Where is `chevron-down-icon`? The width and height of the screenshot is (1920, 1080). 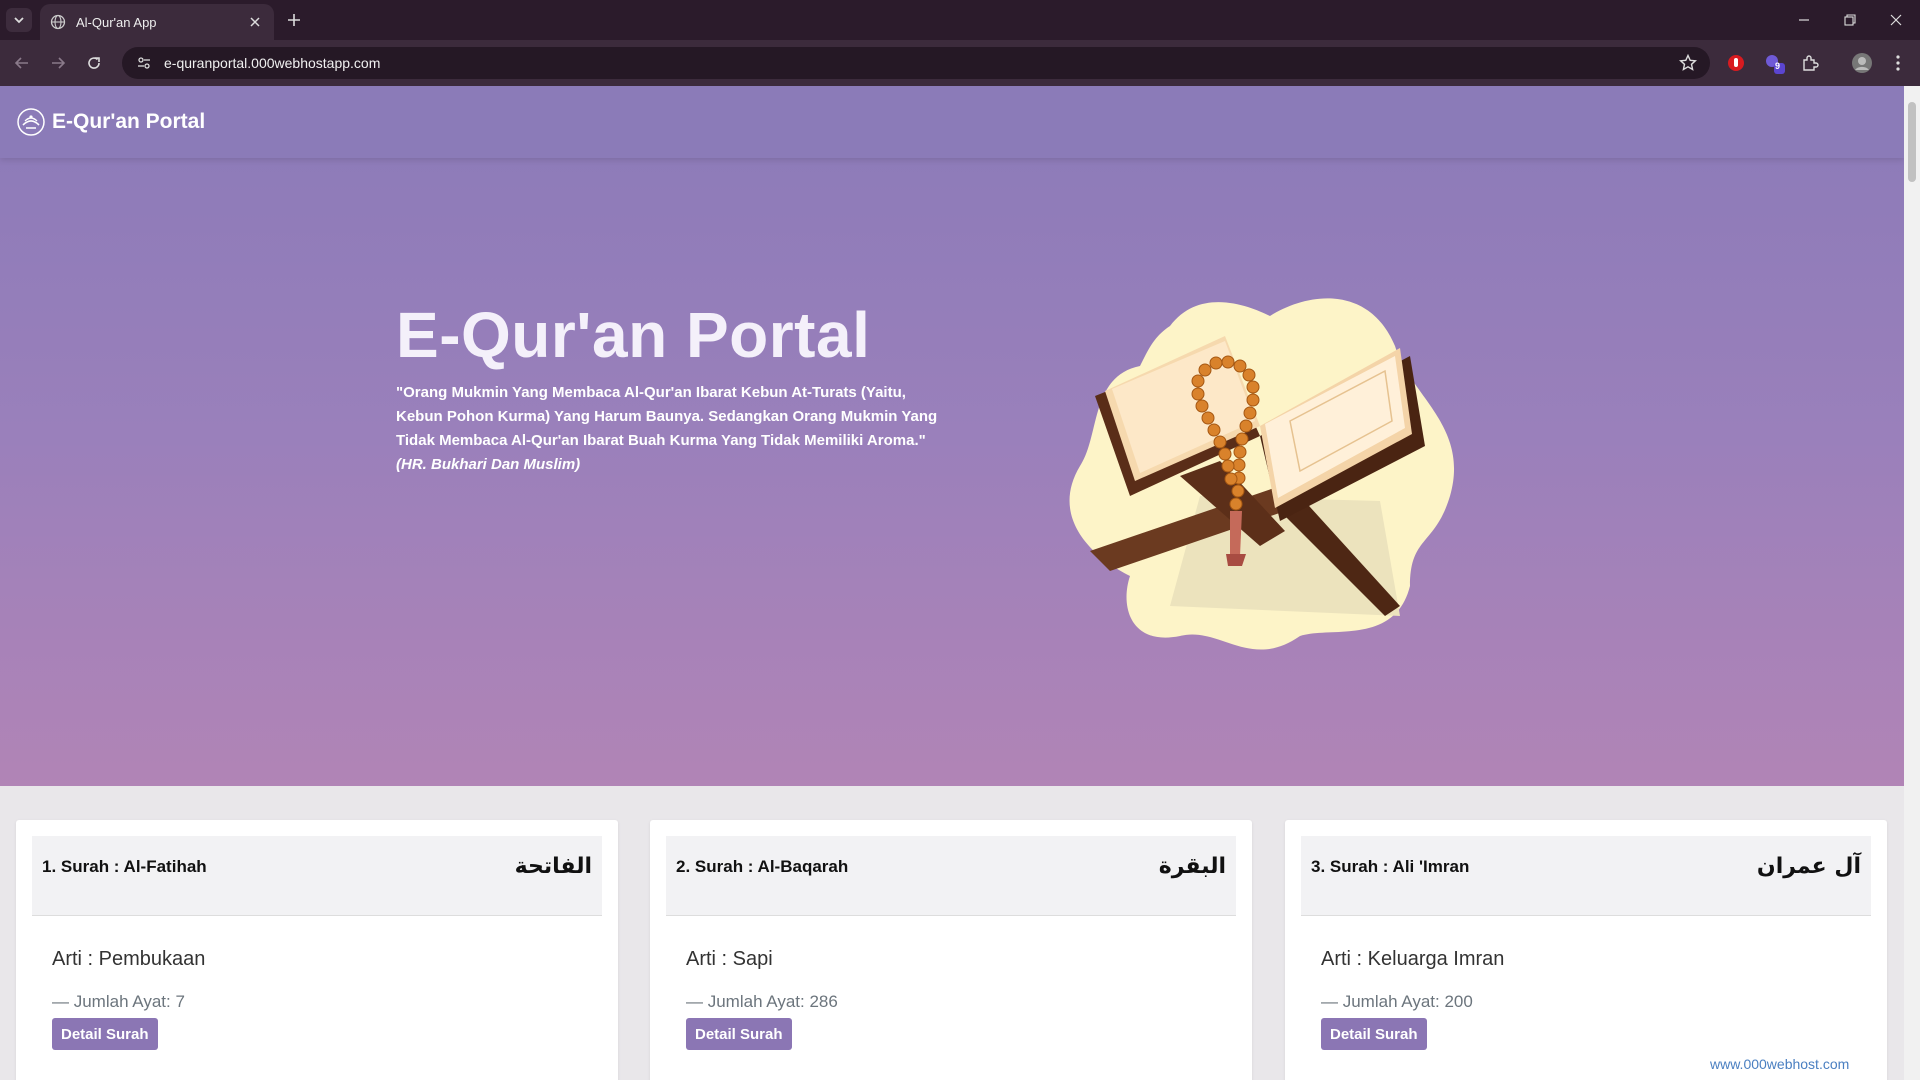 chevron-down-icon is located at coordinates (19, 20).